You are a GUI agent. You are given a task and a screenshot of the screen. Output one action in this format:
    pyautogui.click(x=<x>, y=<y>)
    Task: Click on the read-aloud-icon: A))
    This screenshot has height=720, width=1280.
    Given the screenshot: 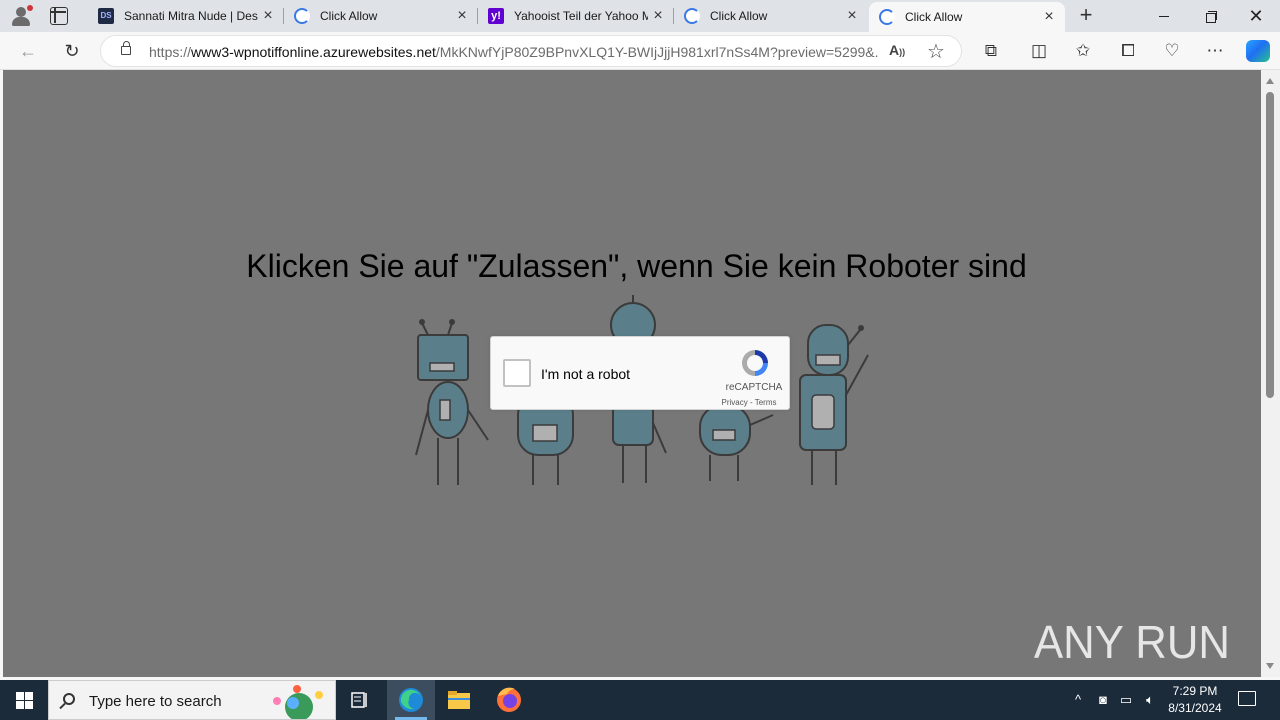 What is the action you would take?
    pyautogui.click(x=897, y=50)
    